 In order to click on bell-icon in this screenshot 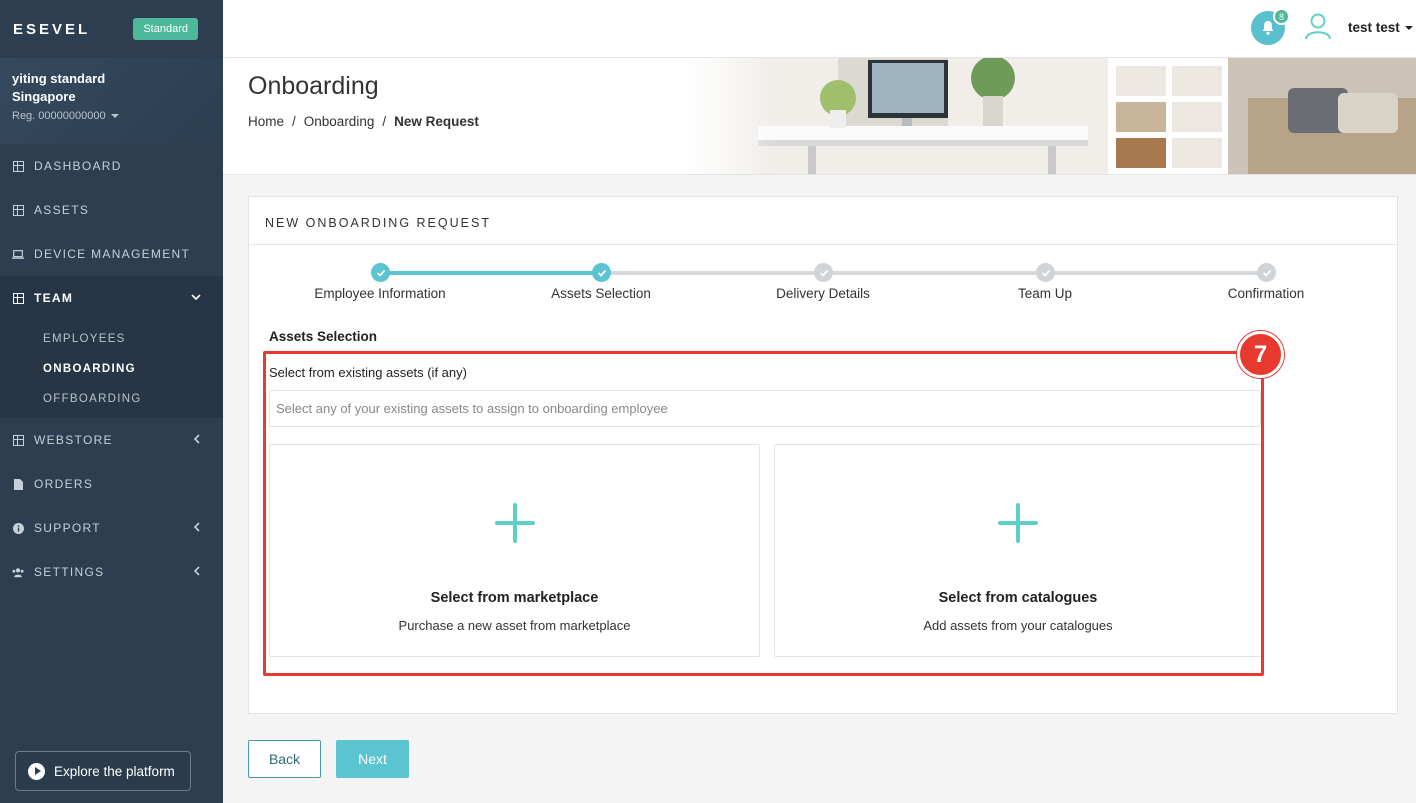, I will do `click(1268, 28)`.